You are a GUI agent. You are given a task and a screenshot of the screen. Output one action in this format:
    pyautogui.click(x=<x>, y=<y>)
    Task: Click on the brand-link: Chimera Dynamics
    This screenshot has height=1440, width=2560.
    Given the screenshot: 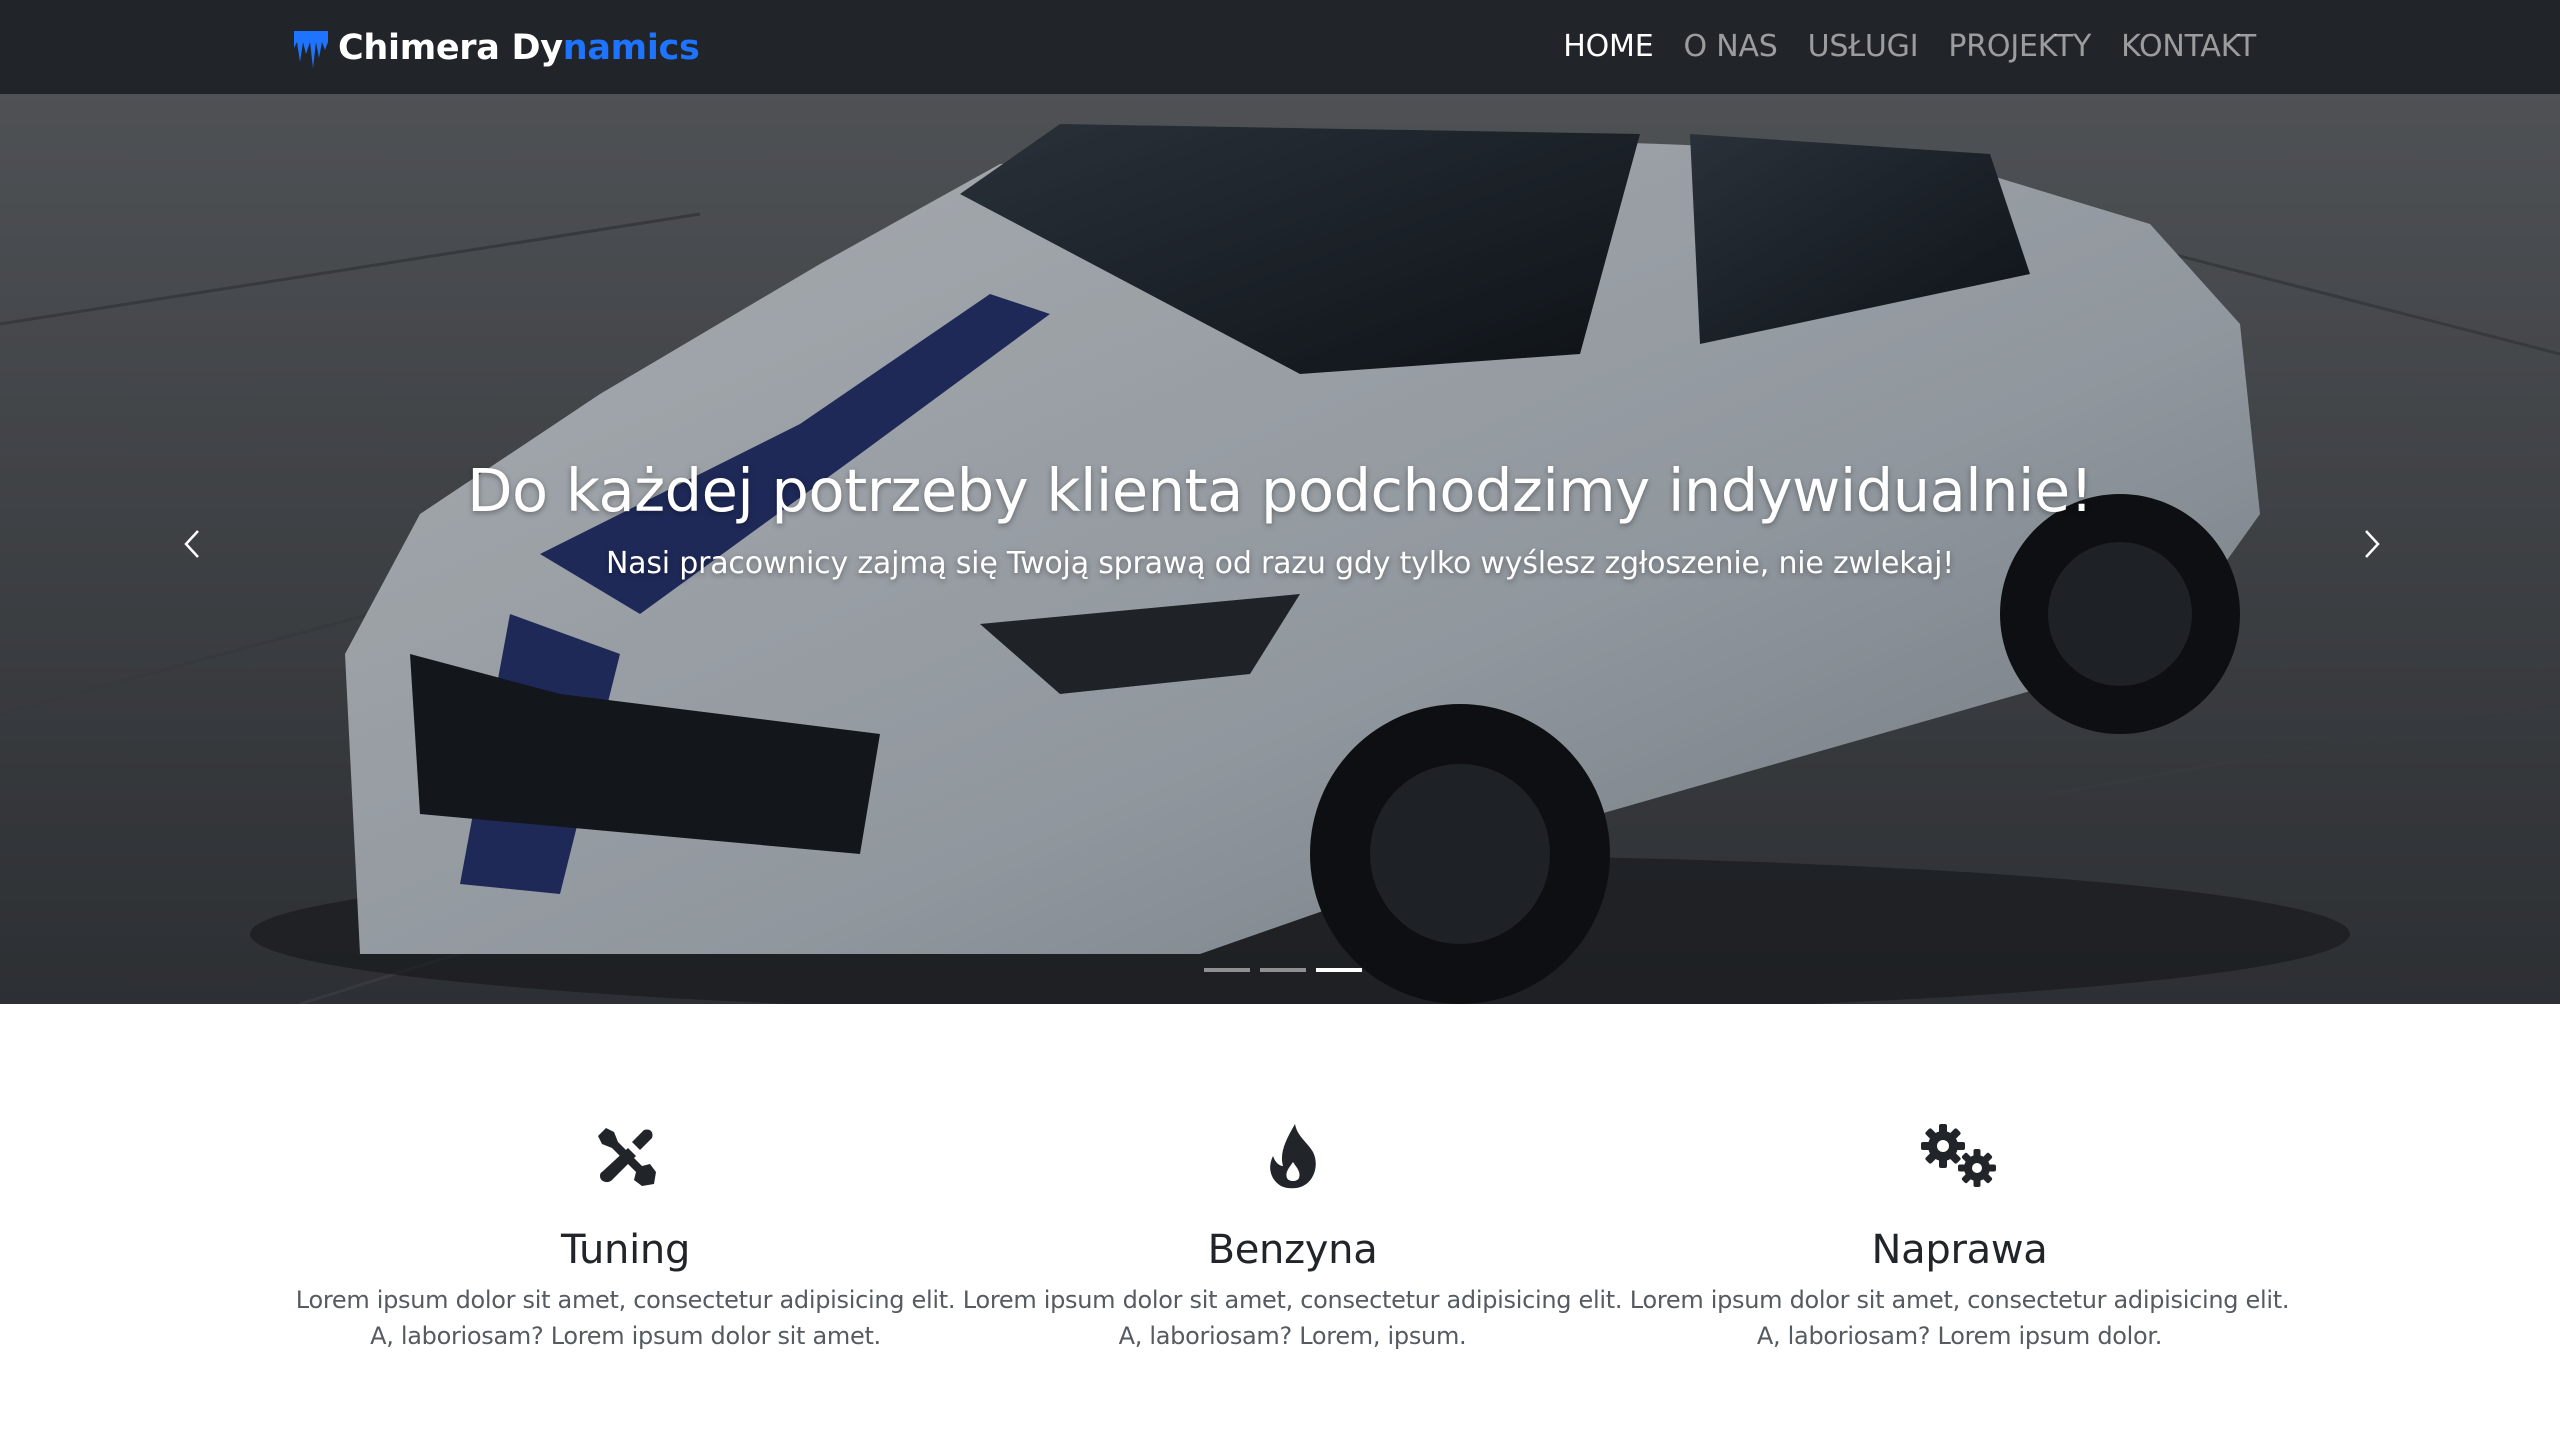 What is the action you would take?
    pyautogui.click(x=496, y=48)
    